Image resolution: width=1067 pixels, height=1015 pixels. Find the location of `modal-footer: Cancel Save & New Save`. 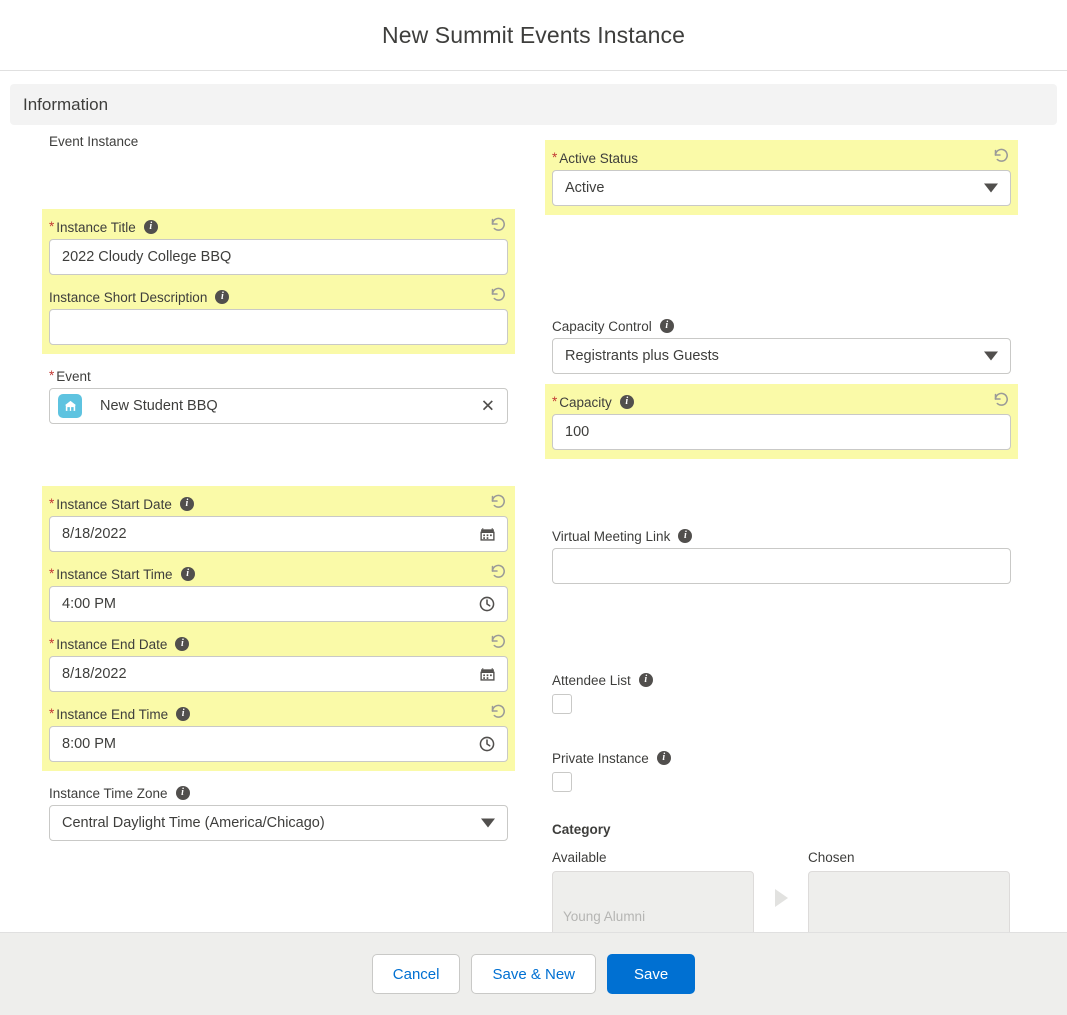

modal-footer: Cancel Save & New Save is located at coordinates (533, 973).